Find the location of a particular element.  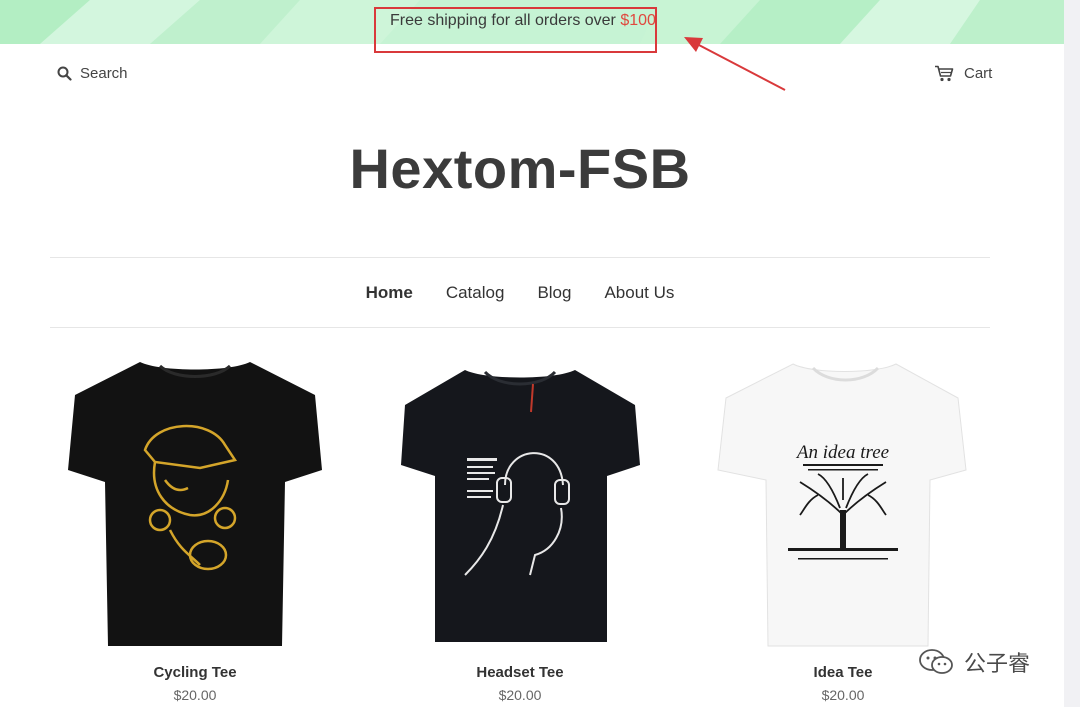

search-link: Search is located at coordinates (92, 73).